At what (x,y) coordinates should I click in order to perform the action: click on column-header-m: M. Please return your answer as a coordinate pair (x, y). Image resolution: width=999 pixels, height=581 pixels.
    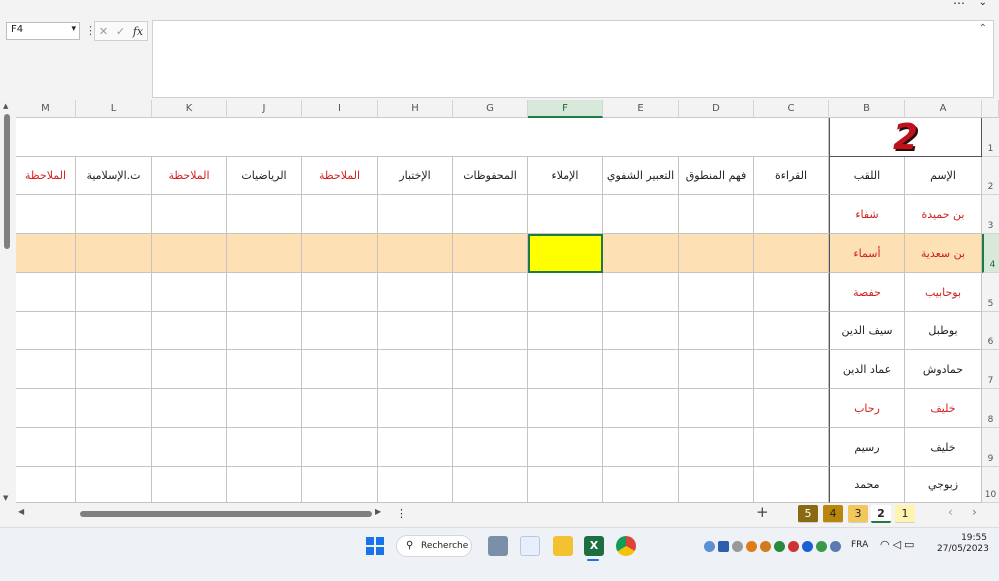
    Looking at the image, I should click on (46, 109).